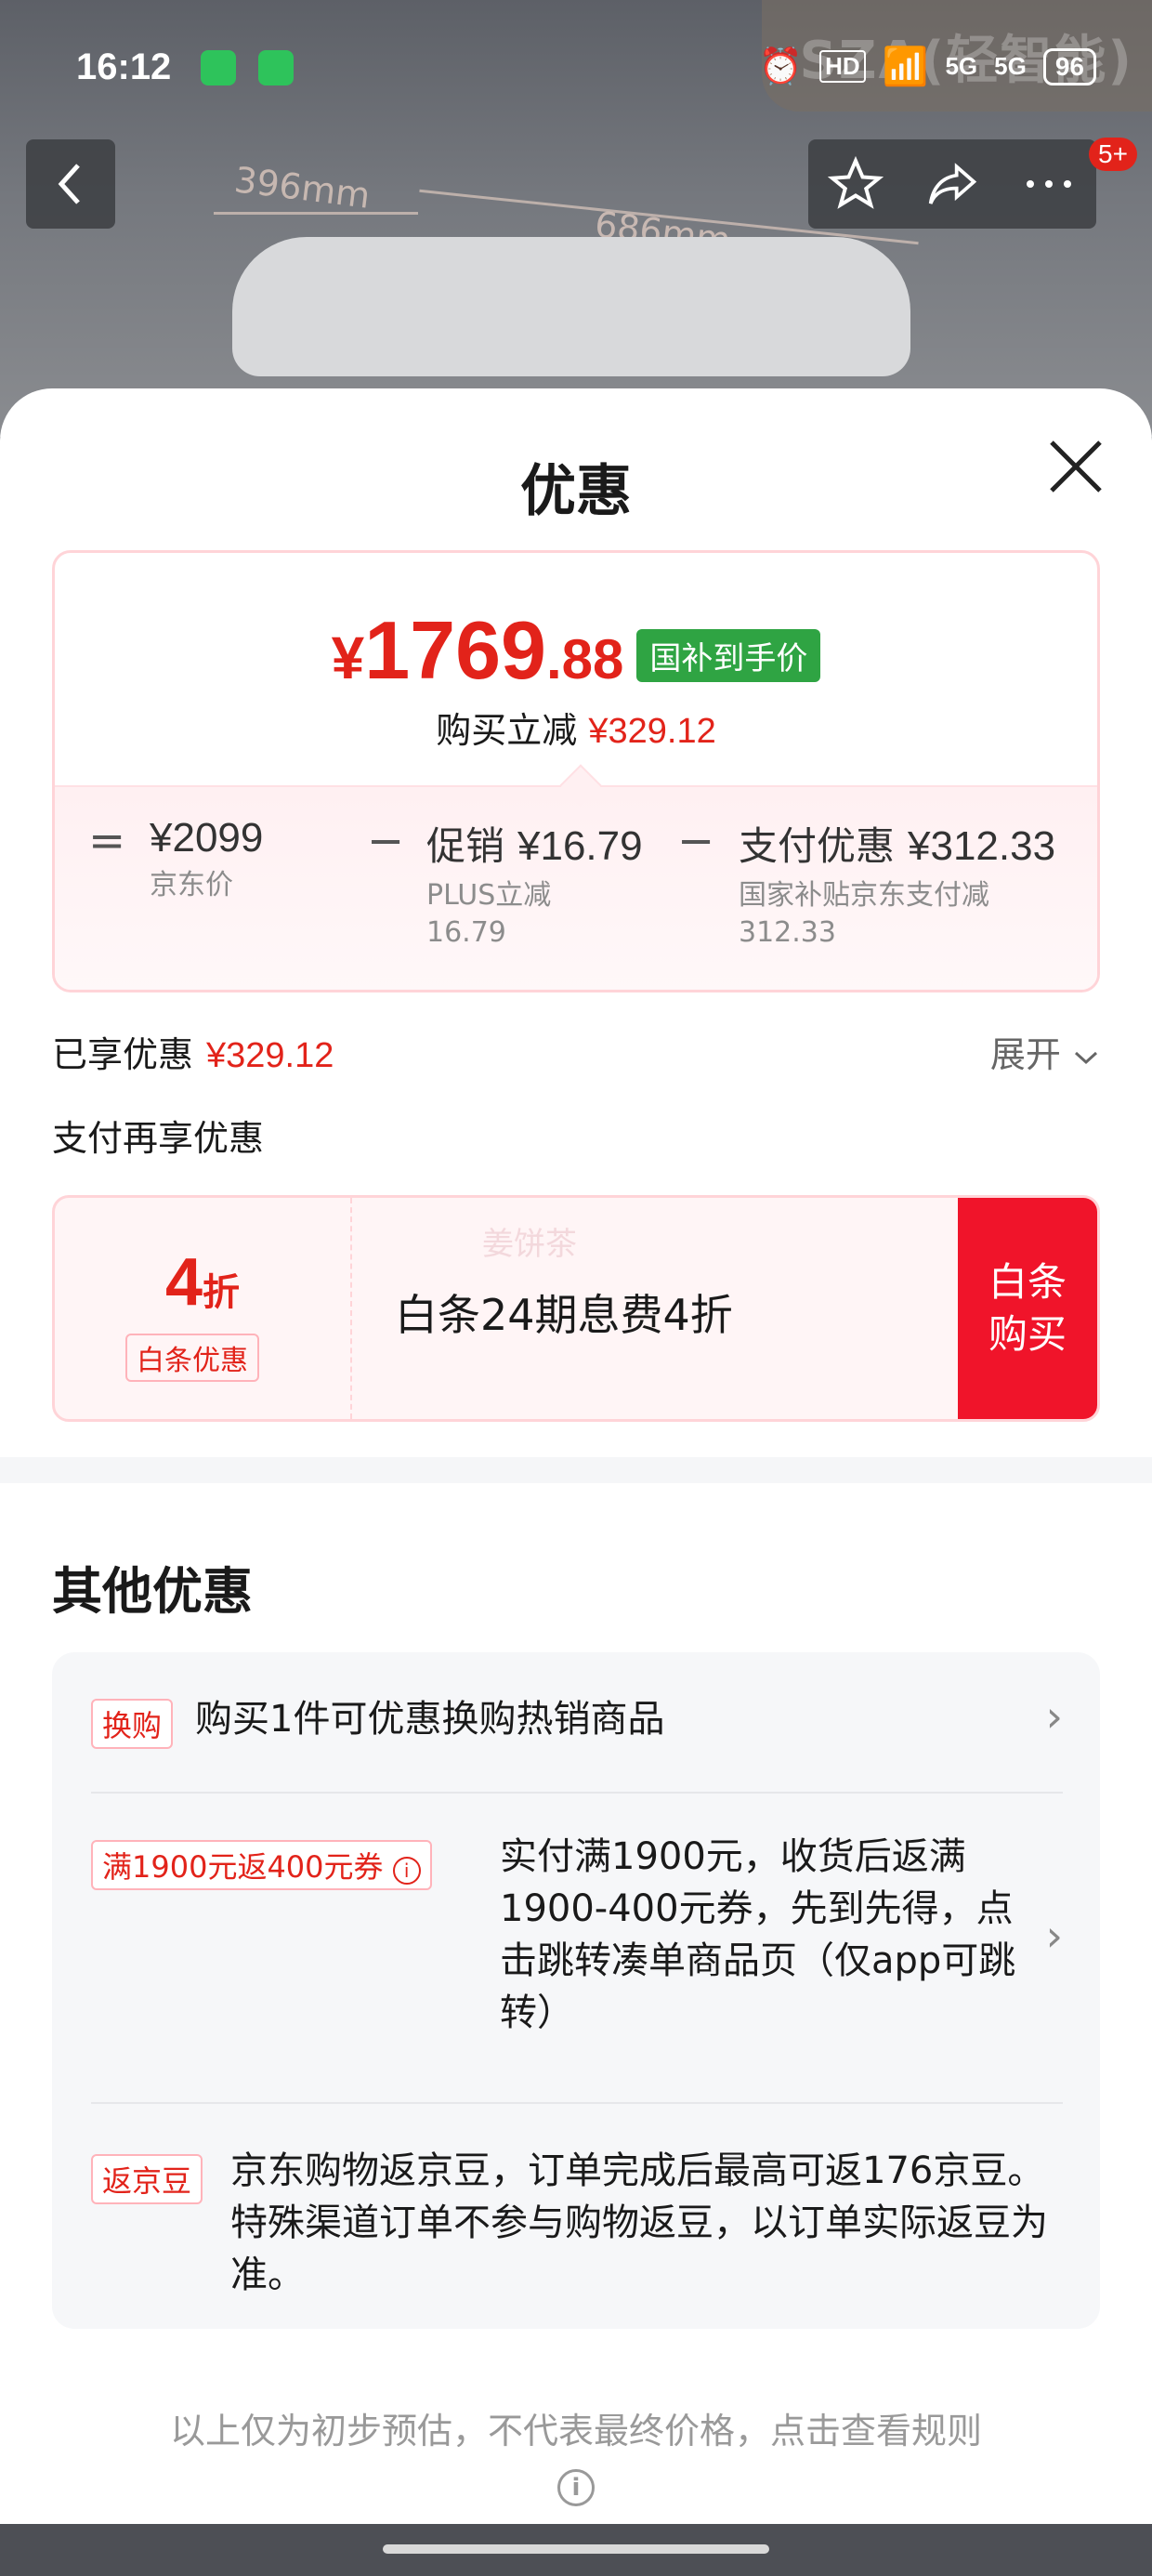  What do you see at coordinates (576, 491) in the screenshot?
I see `sheet-title: 优惠` at bounding box center [576, 491].